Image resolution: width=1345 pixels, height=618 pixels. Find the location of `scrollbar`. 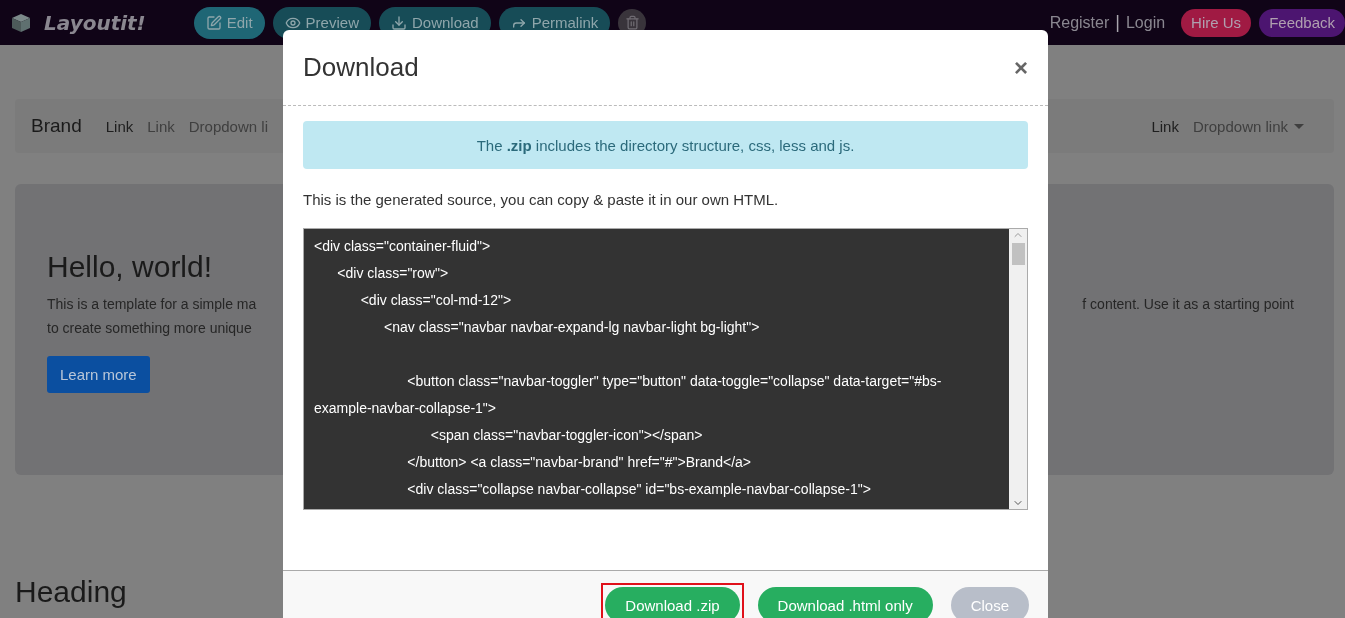

scrollbar is located at coordinates (1018, 369).